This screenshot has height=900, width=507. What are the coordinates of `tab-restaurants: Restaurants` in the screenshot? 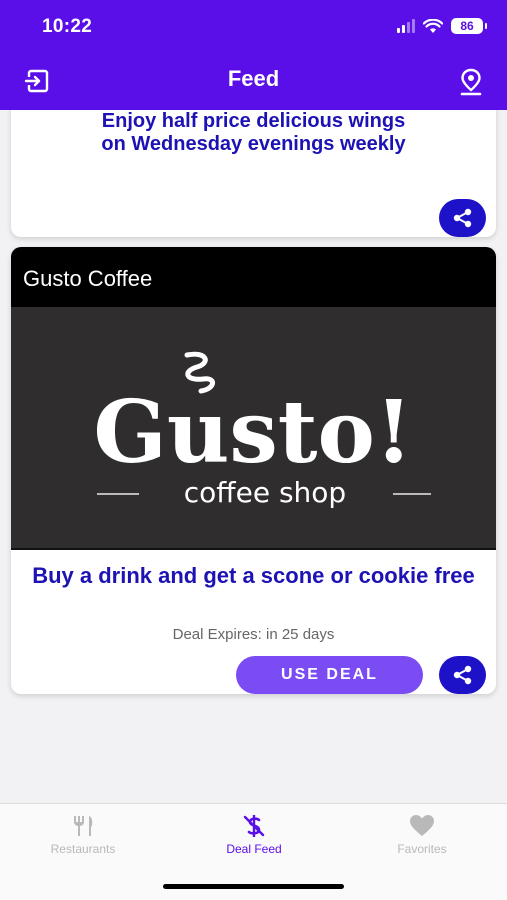 It's located at (83, 835).